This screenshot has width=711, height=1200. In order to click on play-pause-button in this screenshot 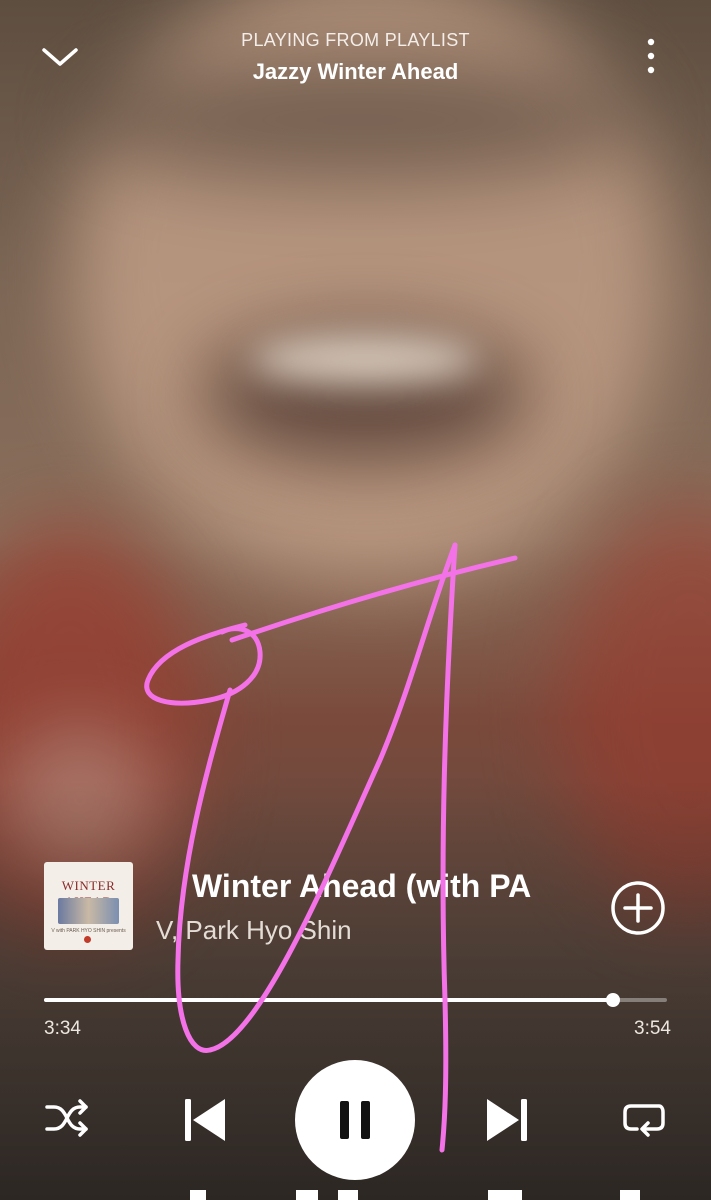, I will do `click(355, 1120)`.